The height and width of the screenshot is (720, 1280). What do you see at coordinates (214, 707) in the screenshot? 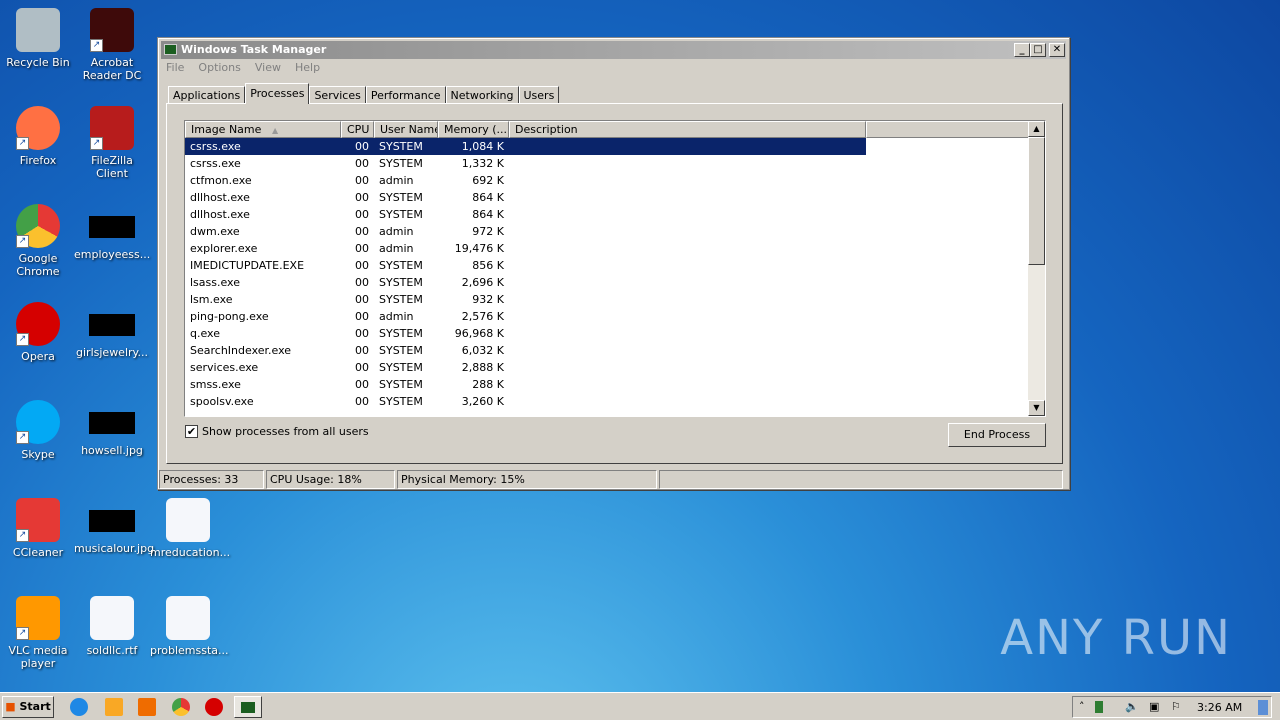
I see `opera-taskbar-icon` at bounding box center [214, 707].